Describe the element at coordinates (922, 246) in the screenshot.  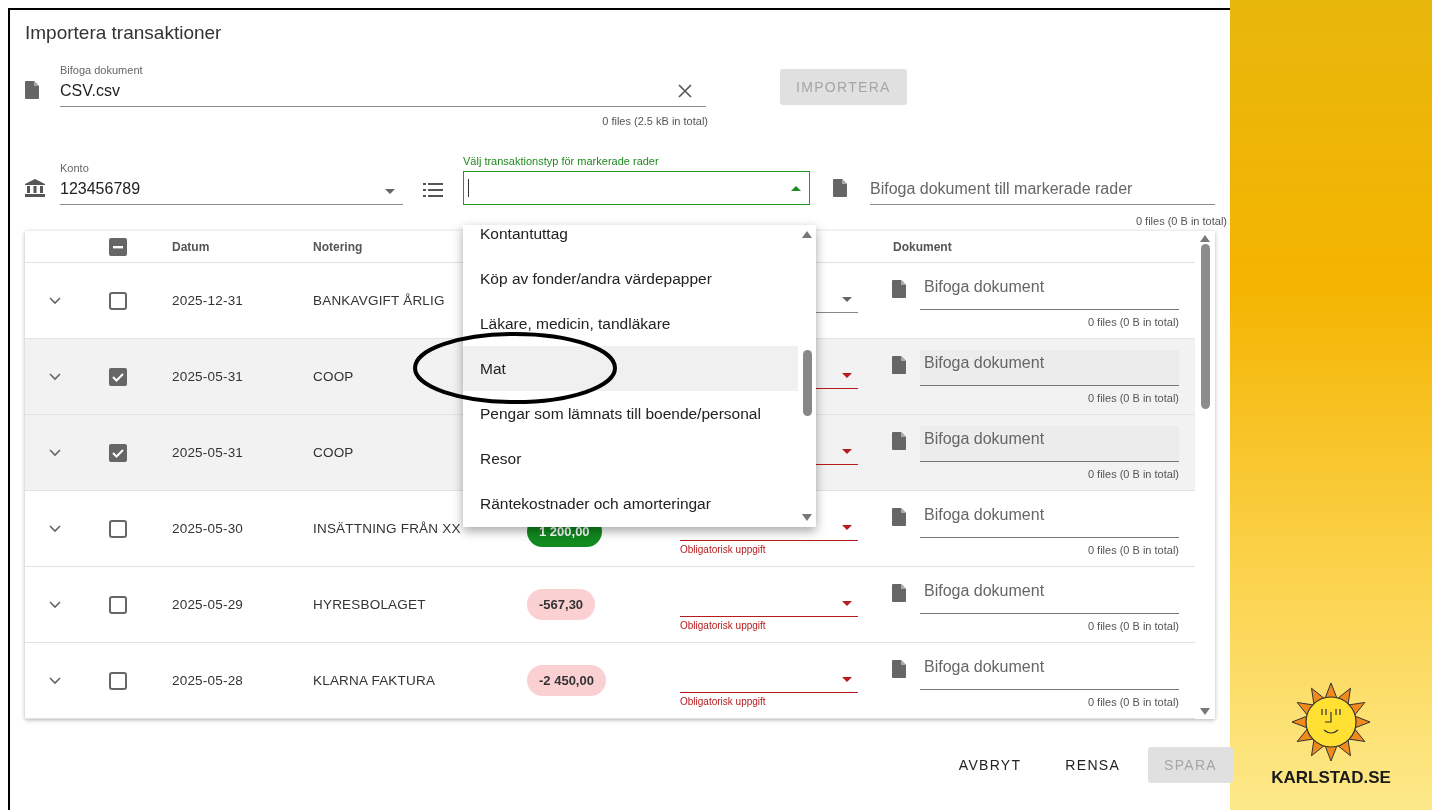
I see `column-header: Dokument` at that location.